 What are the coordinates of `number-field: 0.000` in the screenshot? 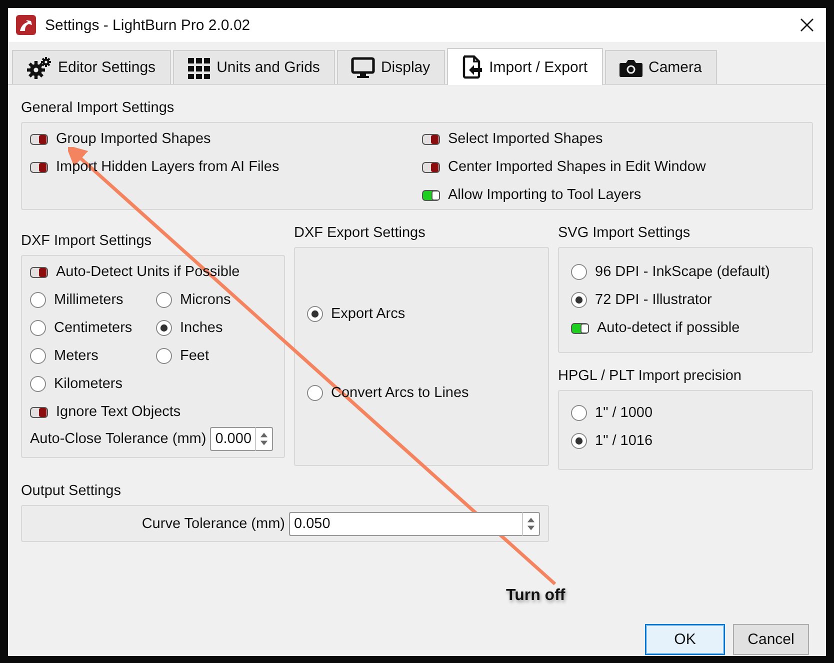 It's located at (233, 439).